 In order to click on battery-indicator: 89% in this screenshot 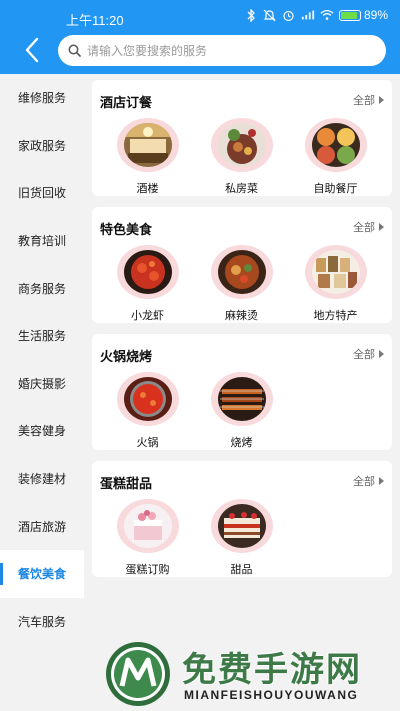, I will do `click(363, 15)`.